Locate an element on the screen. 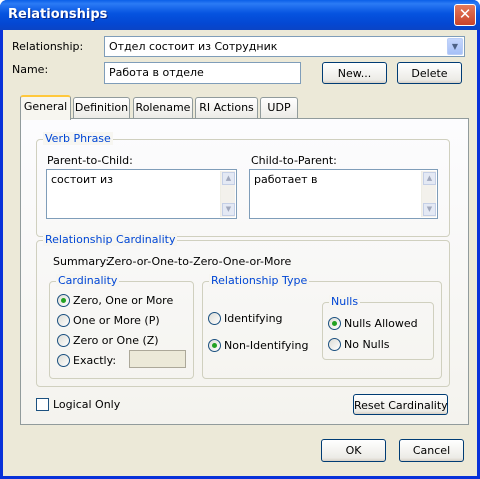 The width and height of the screenshot is (480, 479). relationship-label: Relationship: is located at coordinates (48, 46).